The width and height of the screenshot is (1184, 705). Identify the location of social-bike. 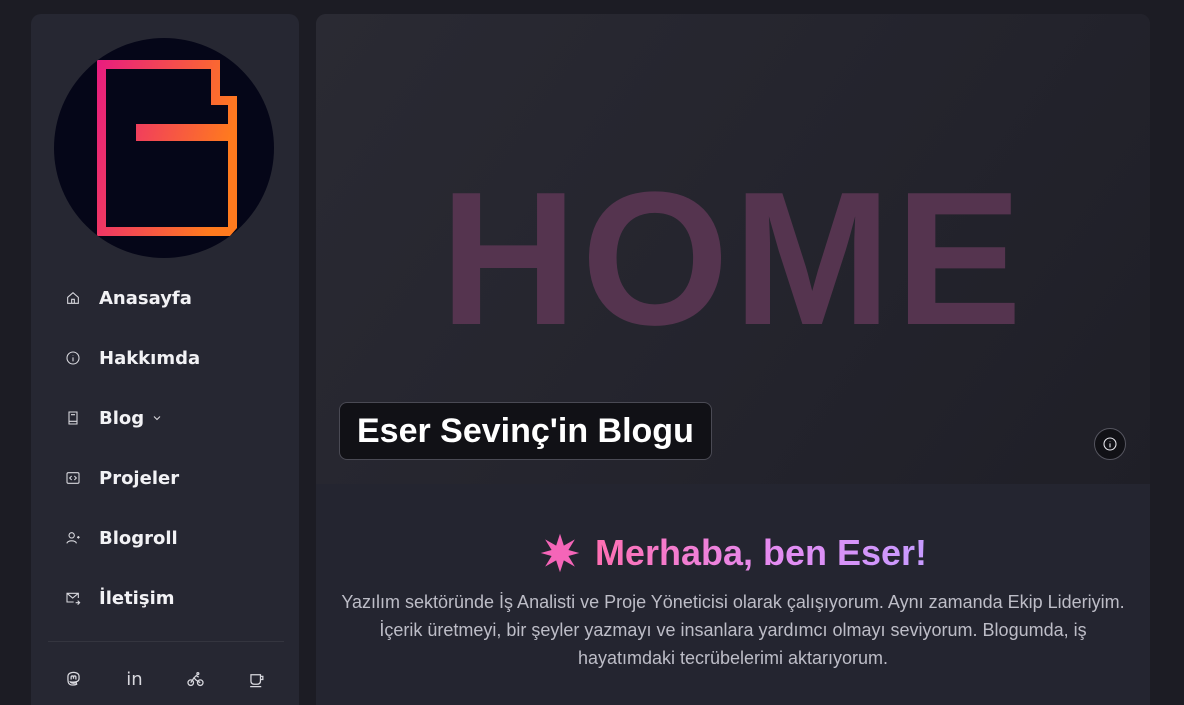
(195, 679).